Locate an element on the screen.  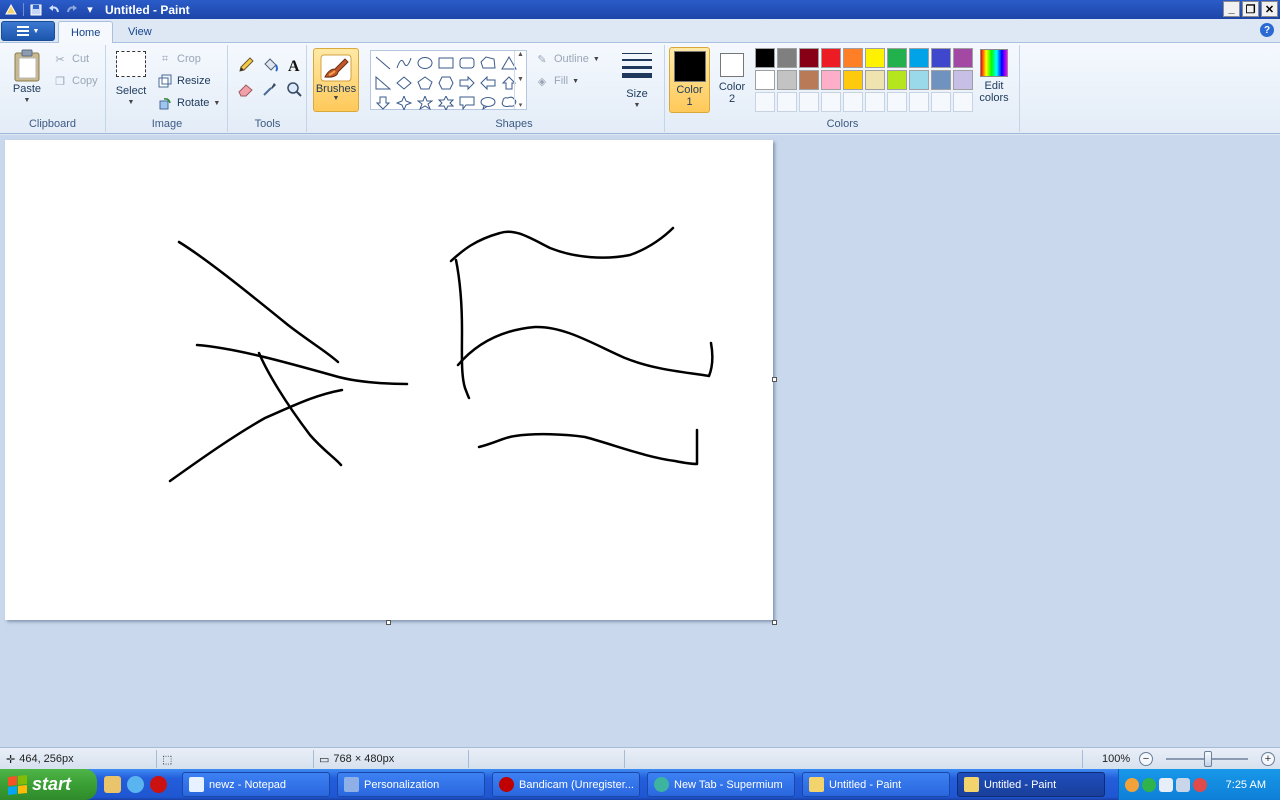
help-icon: ? is located at coordinates (1267, 30).